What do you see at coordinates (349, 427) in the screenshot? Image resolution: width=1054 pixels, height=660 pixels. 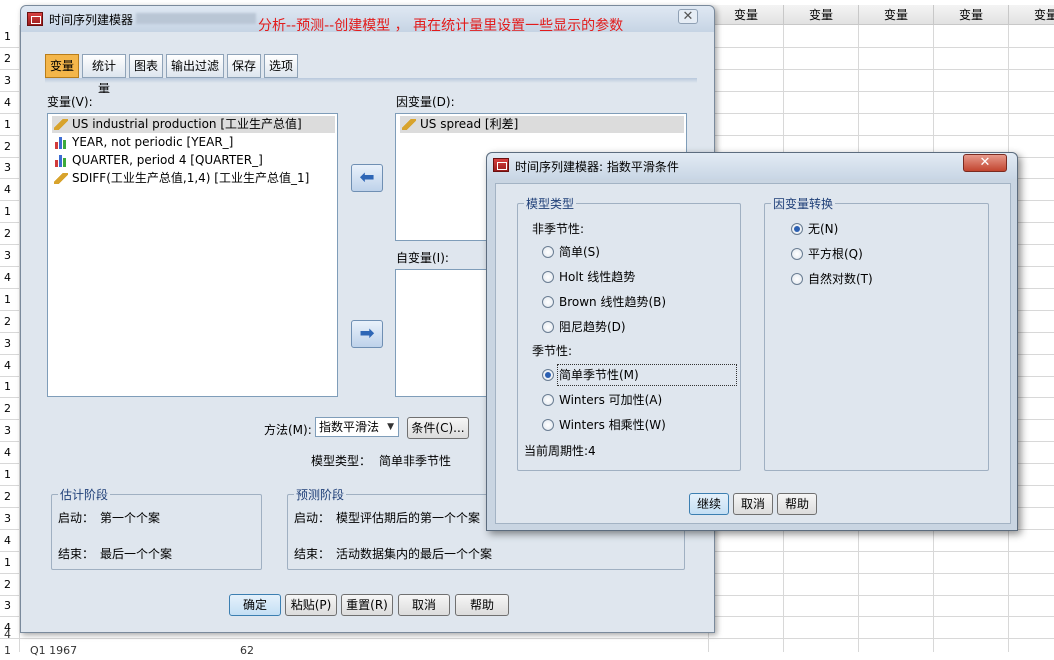 I see `method-value: 指数平滑法` at bounding box center [349, 427].